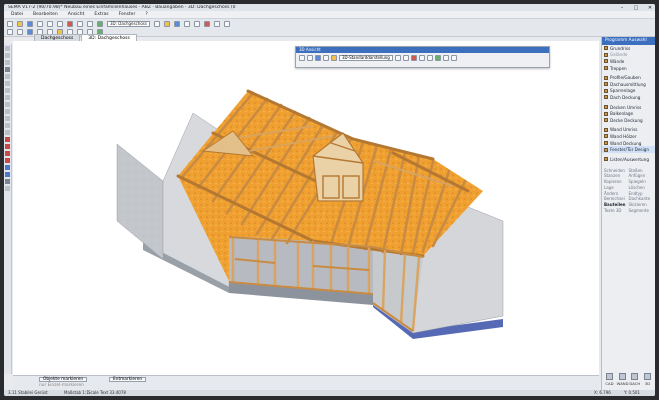  I want to click on module-dach-button: DACH, so click(634, 379).